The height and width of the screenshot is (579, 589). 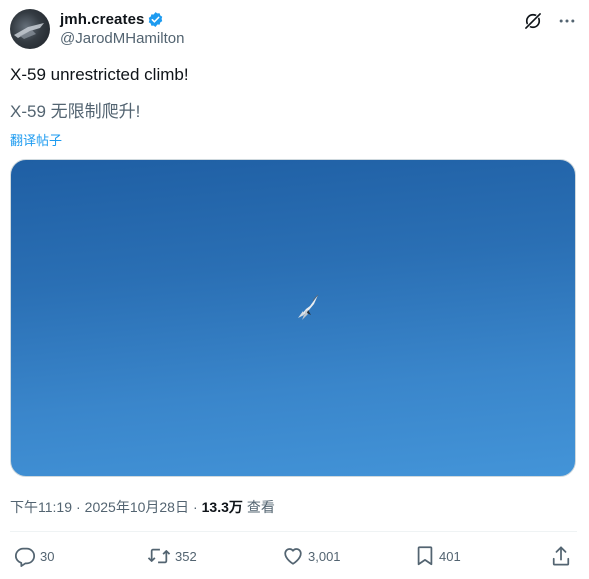 What do you see at coordinates (36, 139) in the screenshot?
I see `translate-post-link: 翻译帖子` at bounding box center [36, 139].